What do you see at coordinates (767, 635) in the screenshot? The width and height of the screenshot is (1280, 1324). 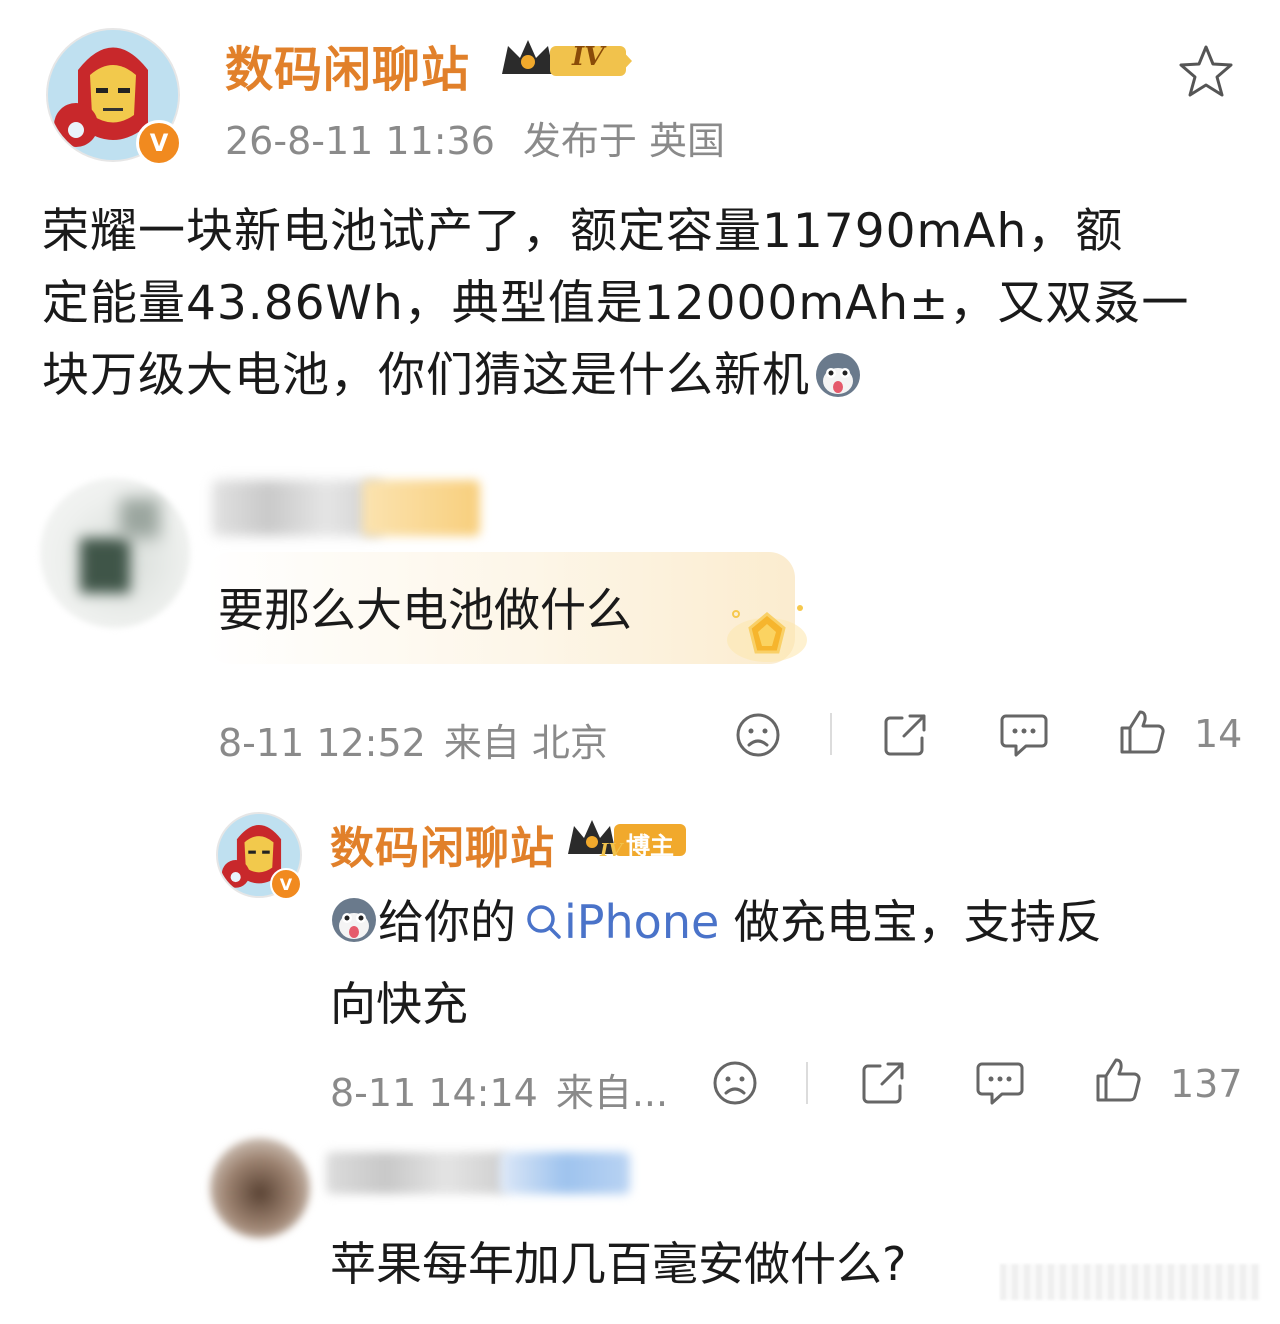 I see `gold-medal-icon` at bounding box center [767, 635].